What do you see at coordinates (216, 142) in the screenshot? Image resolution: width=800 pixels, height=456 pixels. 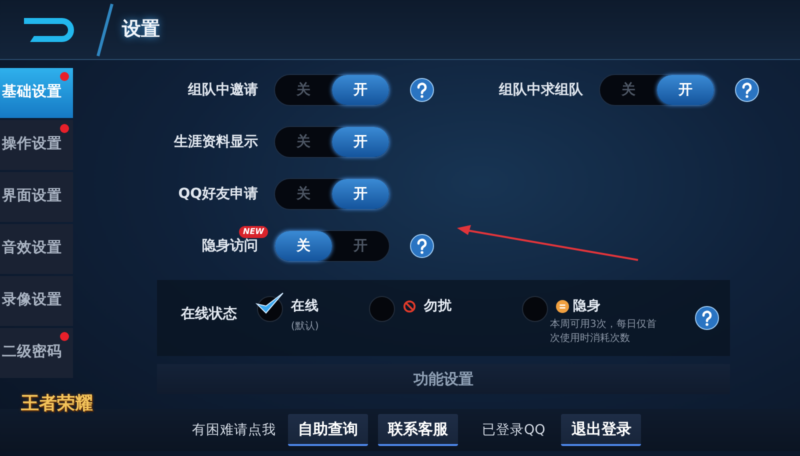 I see `setting-label: 生涯资料显示` at bounding box center [216, 142].